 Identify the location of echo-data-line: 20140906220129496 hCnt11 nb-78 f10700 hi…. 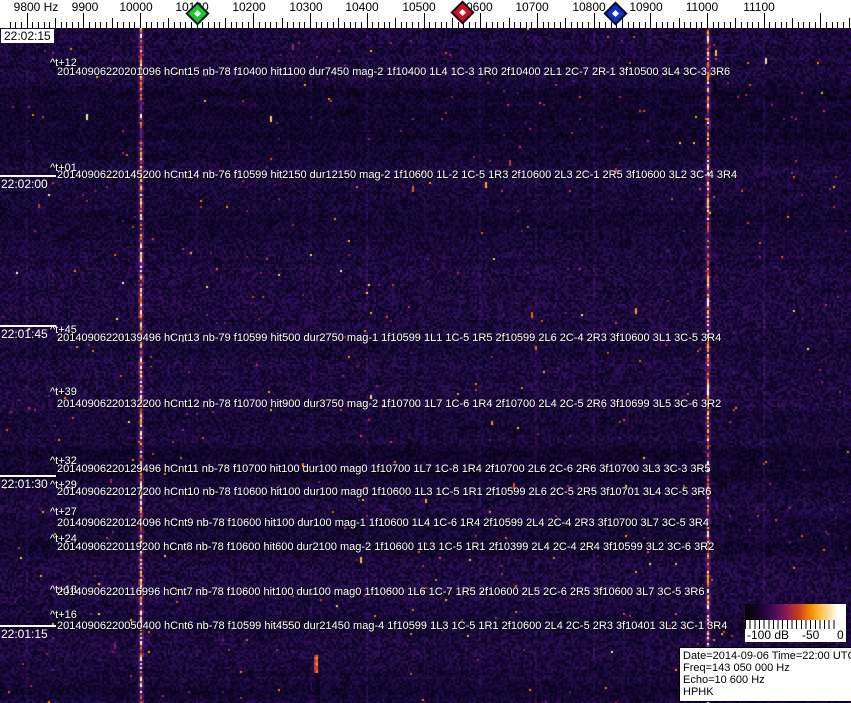
(384, 469).